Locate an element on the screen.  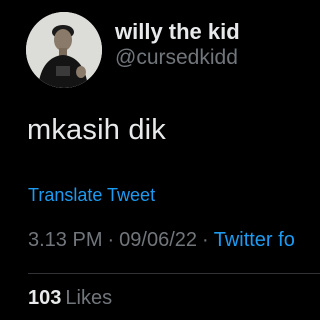
likes-stat: 103 Likes is located at coordinates (70, 298).